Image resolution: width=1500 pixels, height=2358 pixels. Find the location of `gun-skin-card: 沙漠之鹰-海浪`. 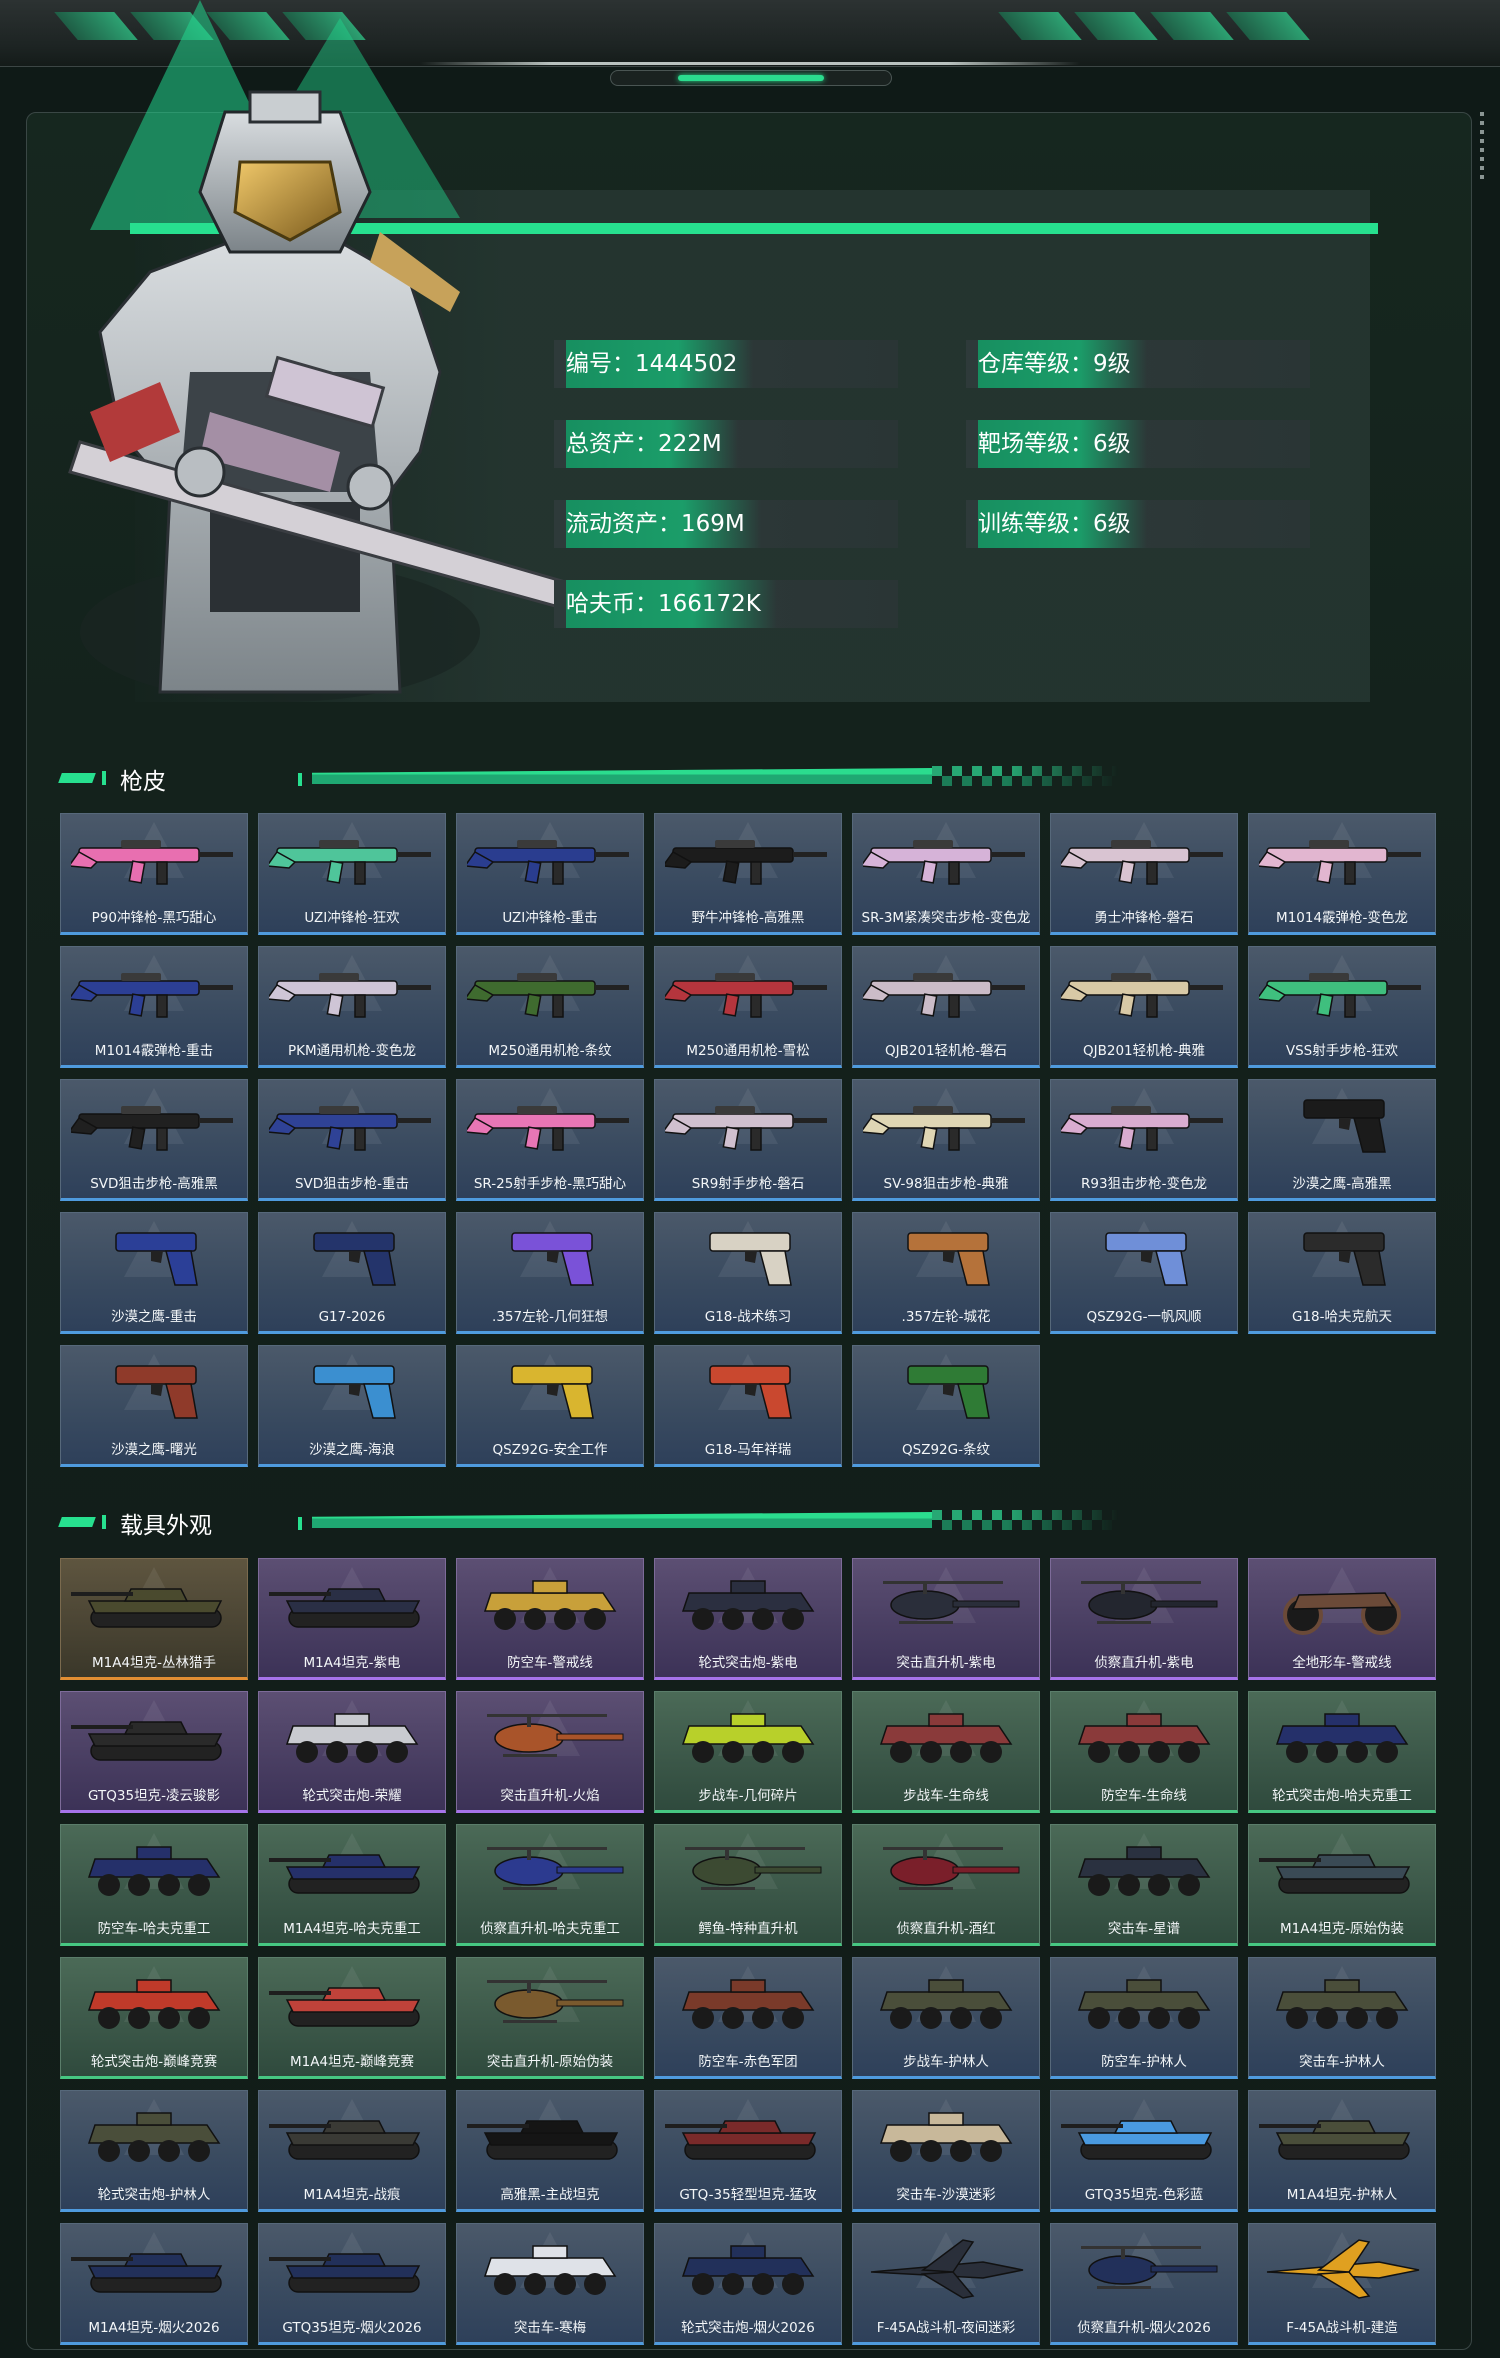

gun-skin-card: 沙漠之鹰-海浪 is located at coordinates (352, 1406).